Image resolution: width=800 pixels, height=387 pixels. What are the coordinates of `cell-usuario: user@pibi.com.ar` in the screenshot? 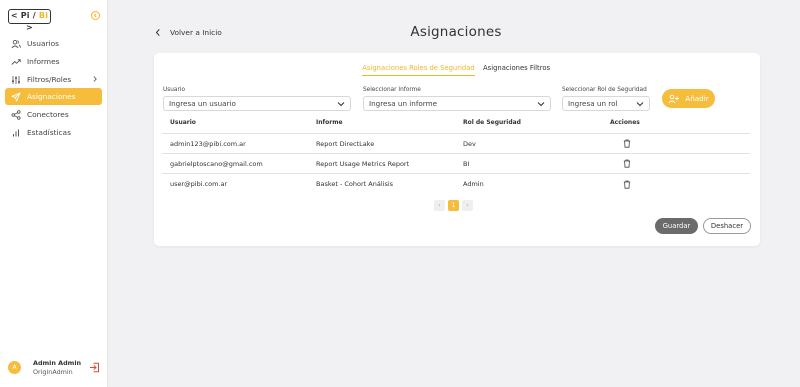 It's located at (199, 184).